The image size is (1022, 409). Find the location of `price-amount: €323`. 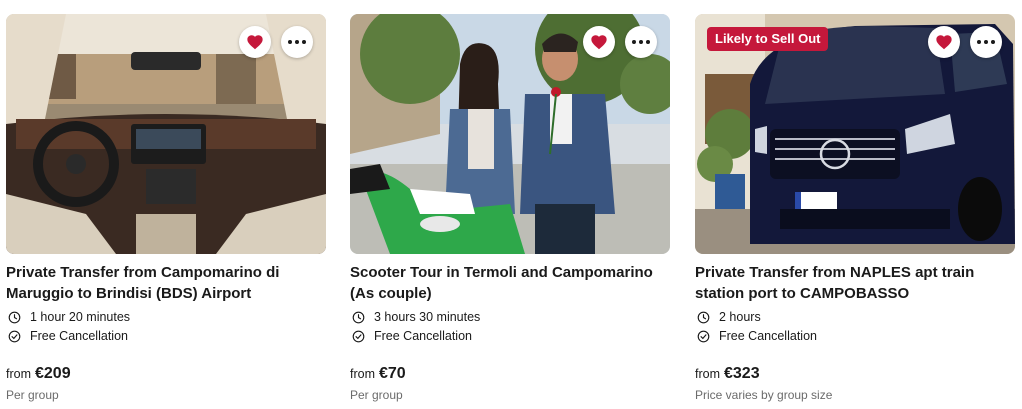

price-amount: €323 is located at coordinates (742, 373).